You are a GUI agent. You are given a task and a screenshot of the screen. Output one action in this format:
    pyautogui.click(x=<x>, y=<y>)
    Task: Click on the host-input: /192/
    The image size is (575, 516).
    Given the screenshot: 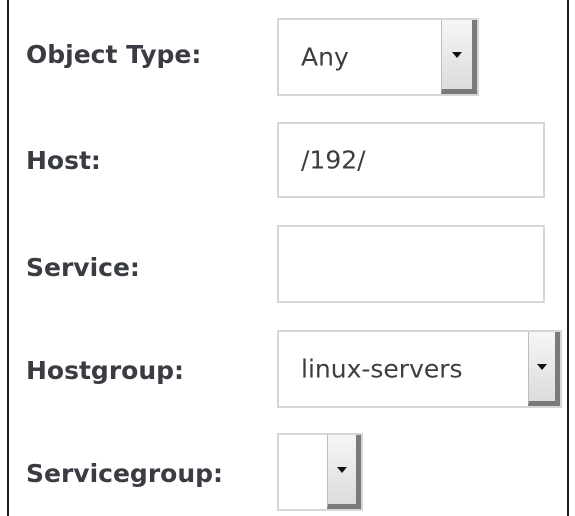 What is the action you would take?
    pyautogui.click(x=411, y=160)
    